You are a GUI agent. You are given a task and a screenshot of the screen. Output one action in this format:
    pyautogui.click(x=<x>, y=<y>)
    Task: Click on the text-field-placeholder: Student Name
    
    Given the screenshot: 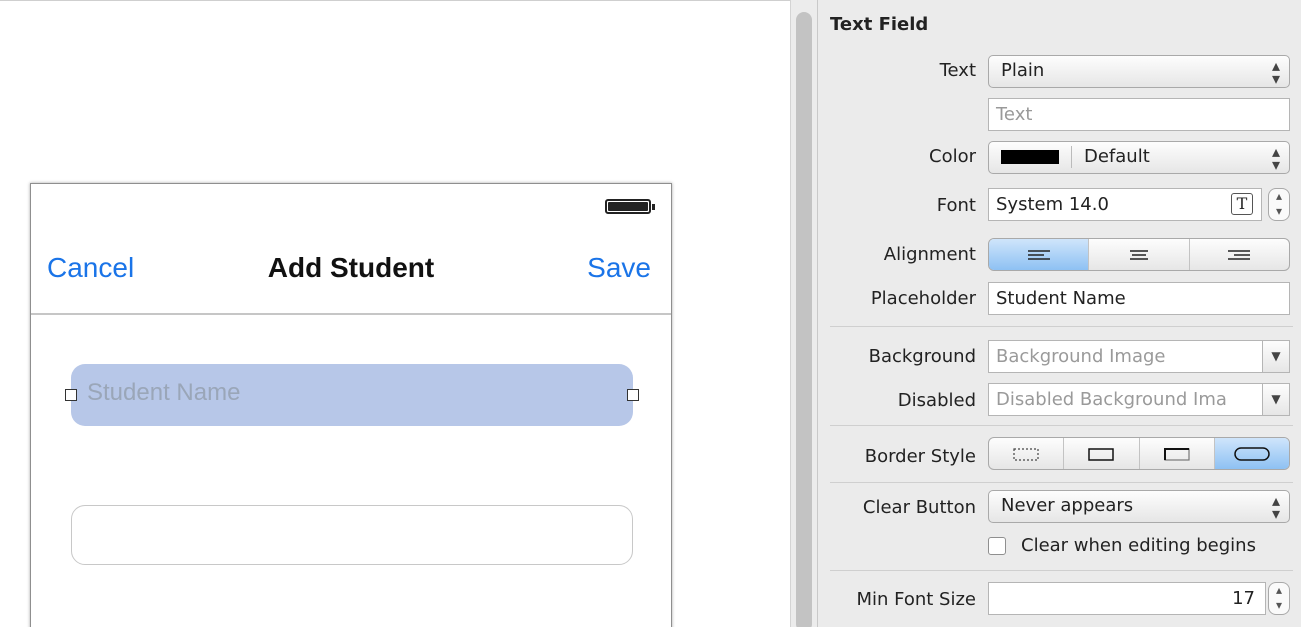 What is the action you would take?
    pyautogui.click(x=164, y=392)
    